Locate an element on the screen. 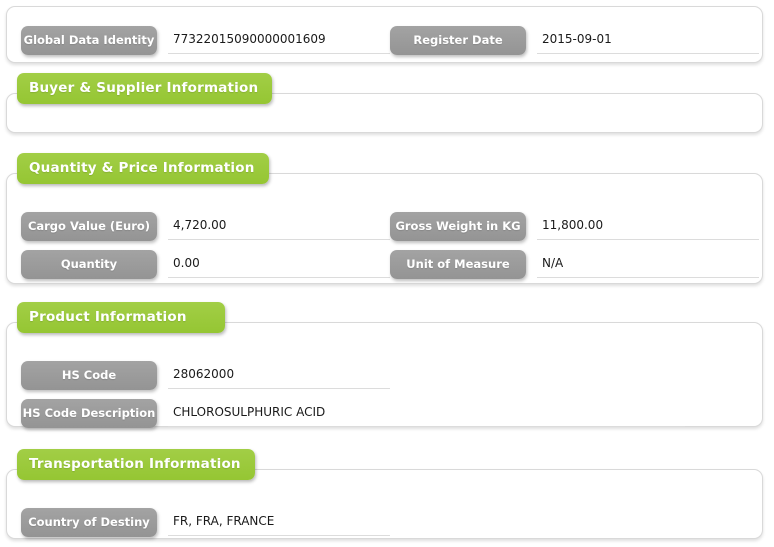 The width and height of the screenshot is (774, 547). field-label: HS Code is located at coordinates (89, 375).